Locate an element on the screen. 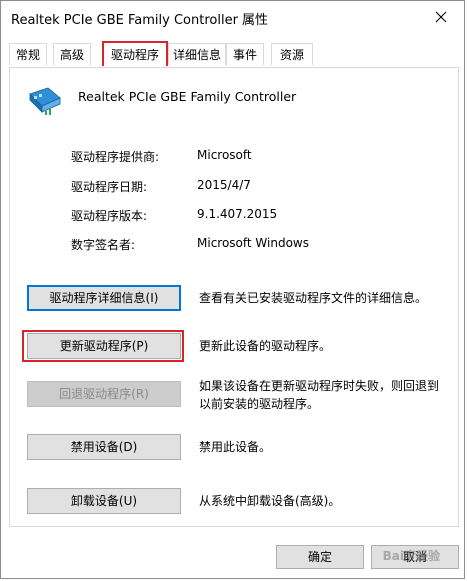 This screenshot has width=467, height=581. rollback-driver-button: 回退驱动程序(R) is located at coordinates (104, 394).